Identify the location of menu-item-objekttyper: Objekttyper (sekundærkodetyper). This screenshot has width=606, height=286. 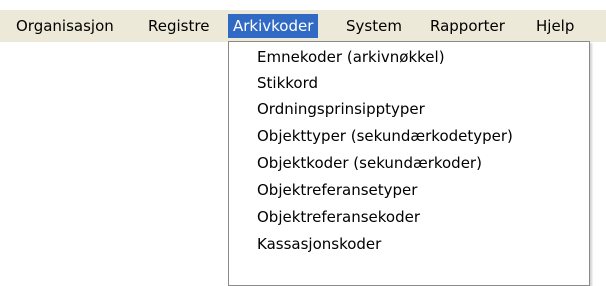
(385, 136).